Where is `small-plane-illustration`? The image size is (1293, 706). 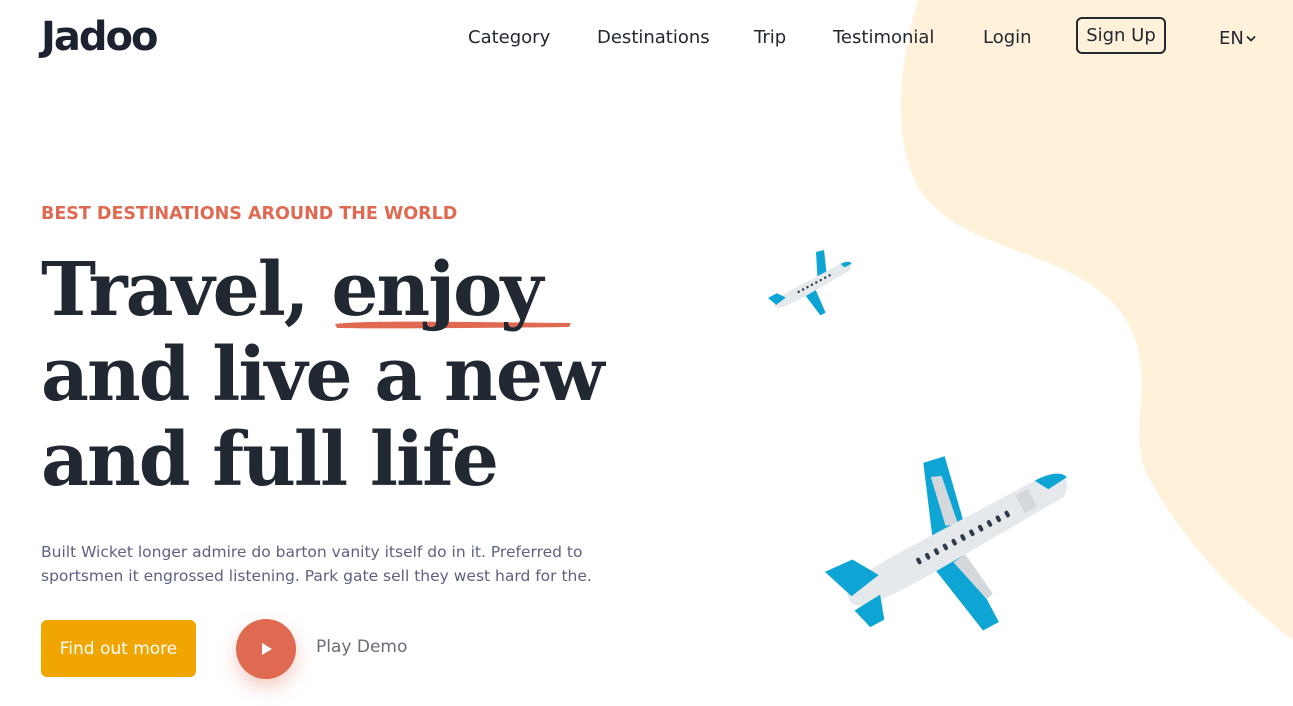
small-plane-illustration is located at coordinates (809, 283).